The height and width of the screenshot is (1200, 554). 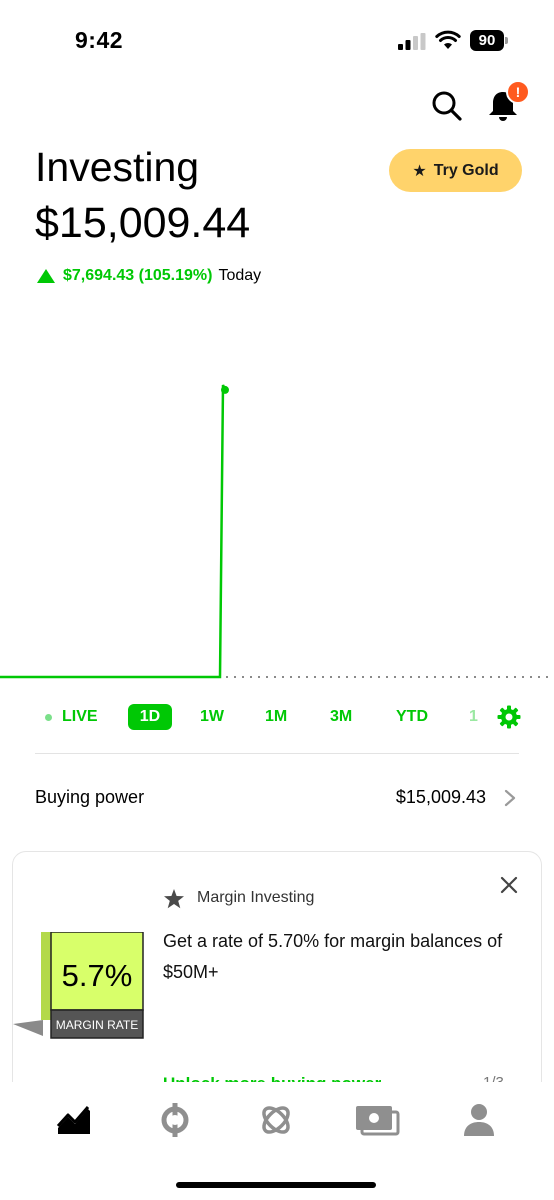 What do you see at coordinates (447, 106) in the screenshot?
I see `search-icon` at bounding box center [447, 106].